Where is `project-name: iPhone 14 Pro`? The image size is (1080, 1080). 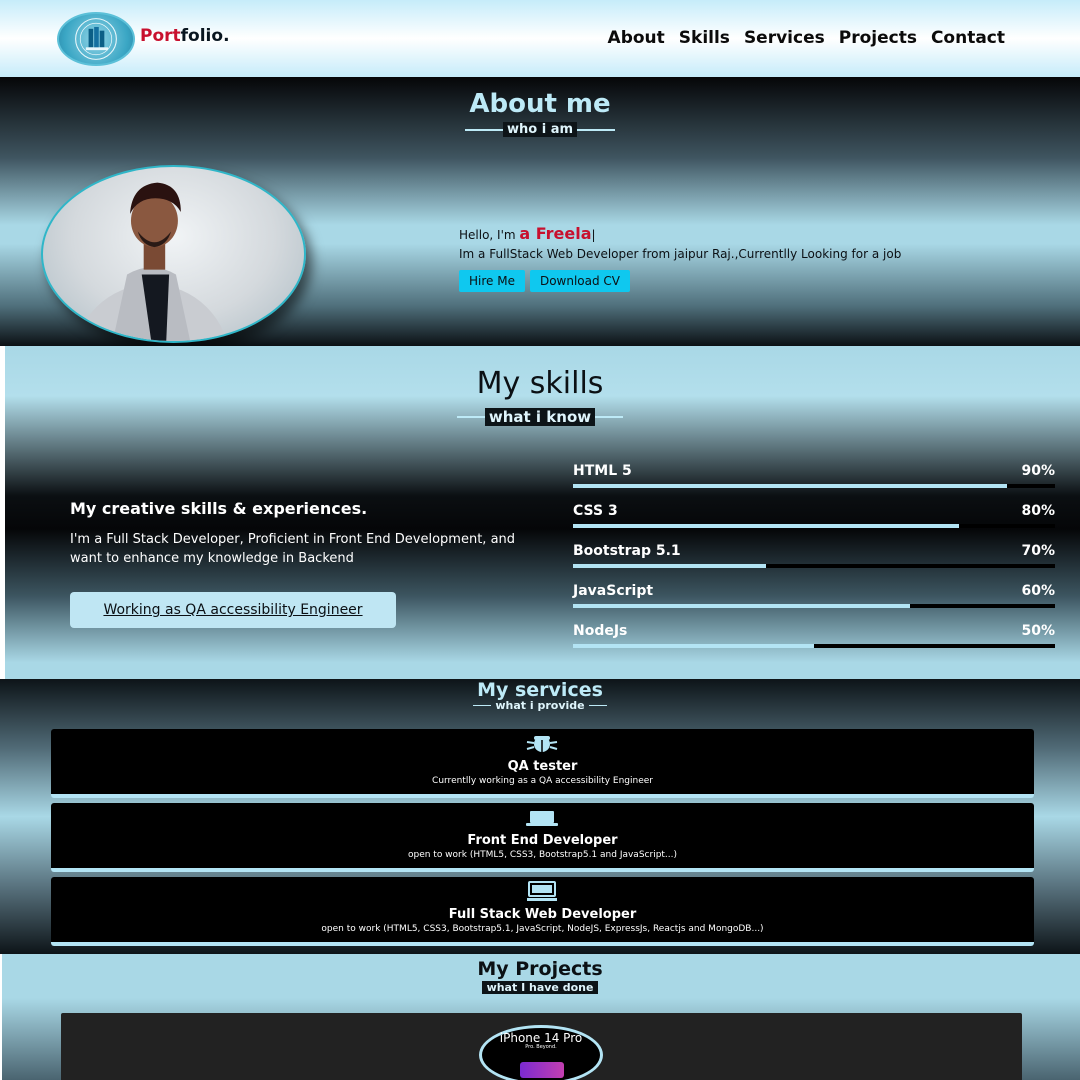 project-name: iPhone 14 Pro is located at coordinates (541, 1038).